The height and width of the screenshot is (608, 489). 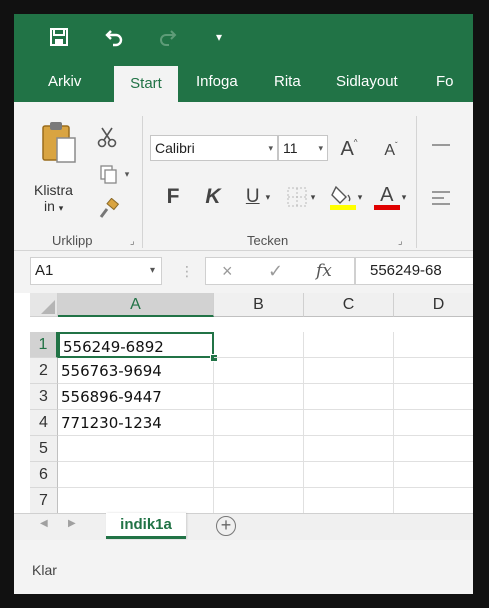 I want to click on column-header-a: A, so click(x=136, y=305).